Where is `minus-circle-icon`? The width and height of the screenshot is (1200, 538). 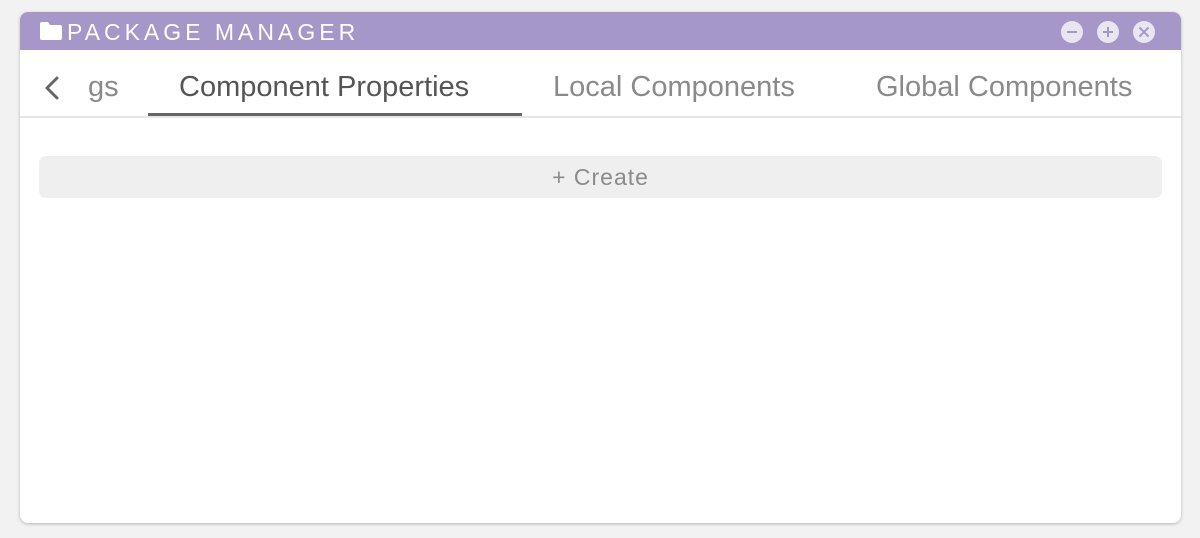 minus-circle-icon is located at coordinates (1072, 32).